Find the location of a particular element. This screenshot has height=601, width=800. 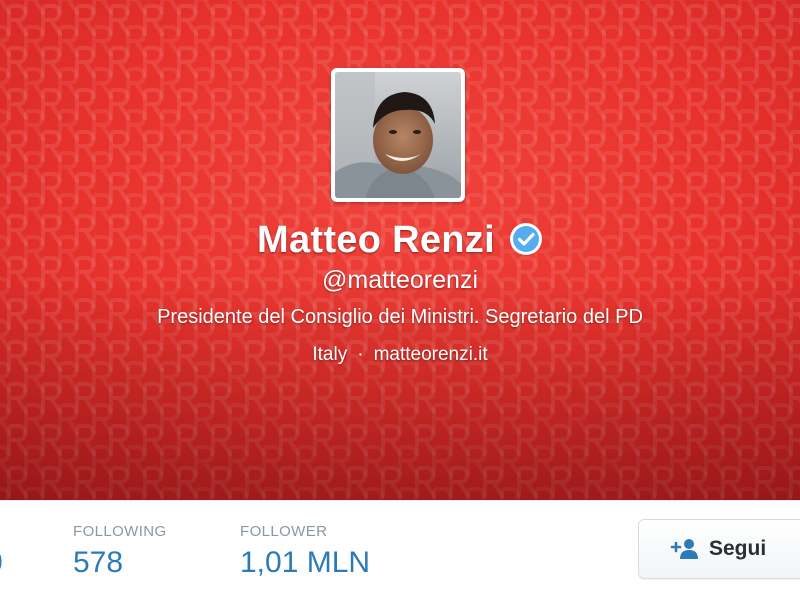

stat-partial-label is located at coordinates (1, 531).